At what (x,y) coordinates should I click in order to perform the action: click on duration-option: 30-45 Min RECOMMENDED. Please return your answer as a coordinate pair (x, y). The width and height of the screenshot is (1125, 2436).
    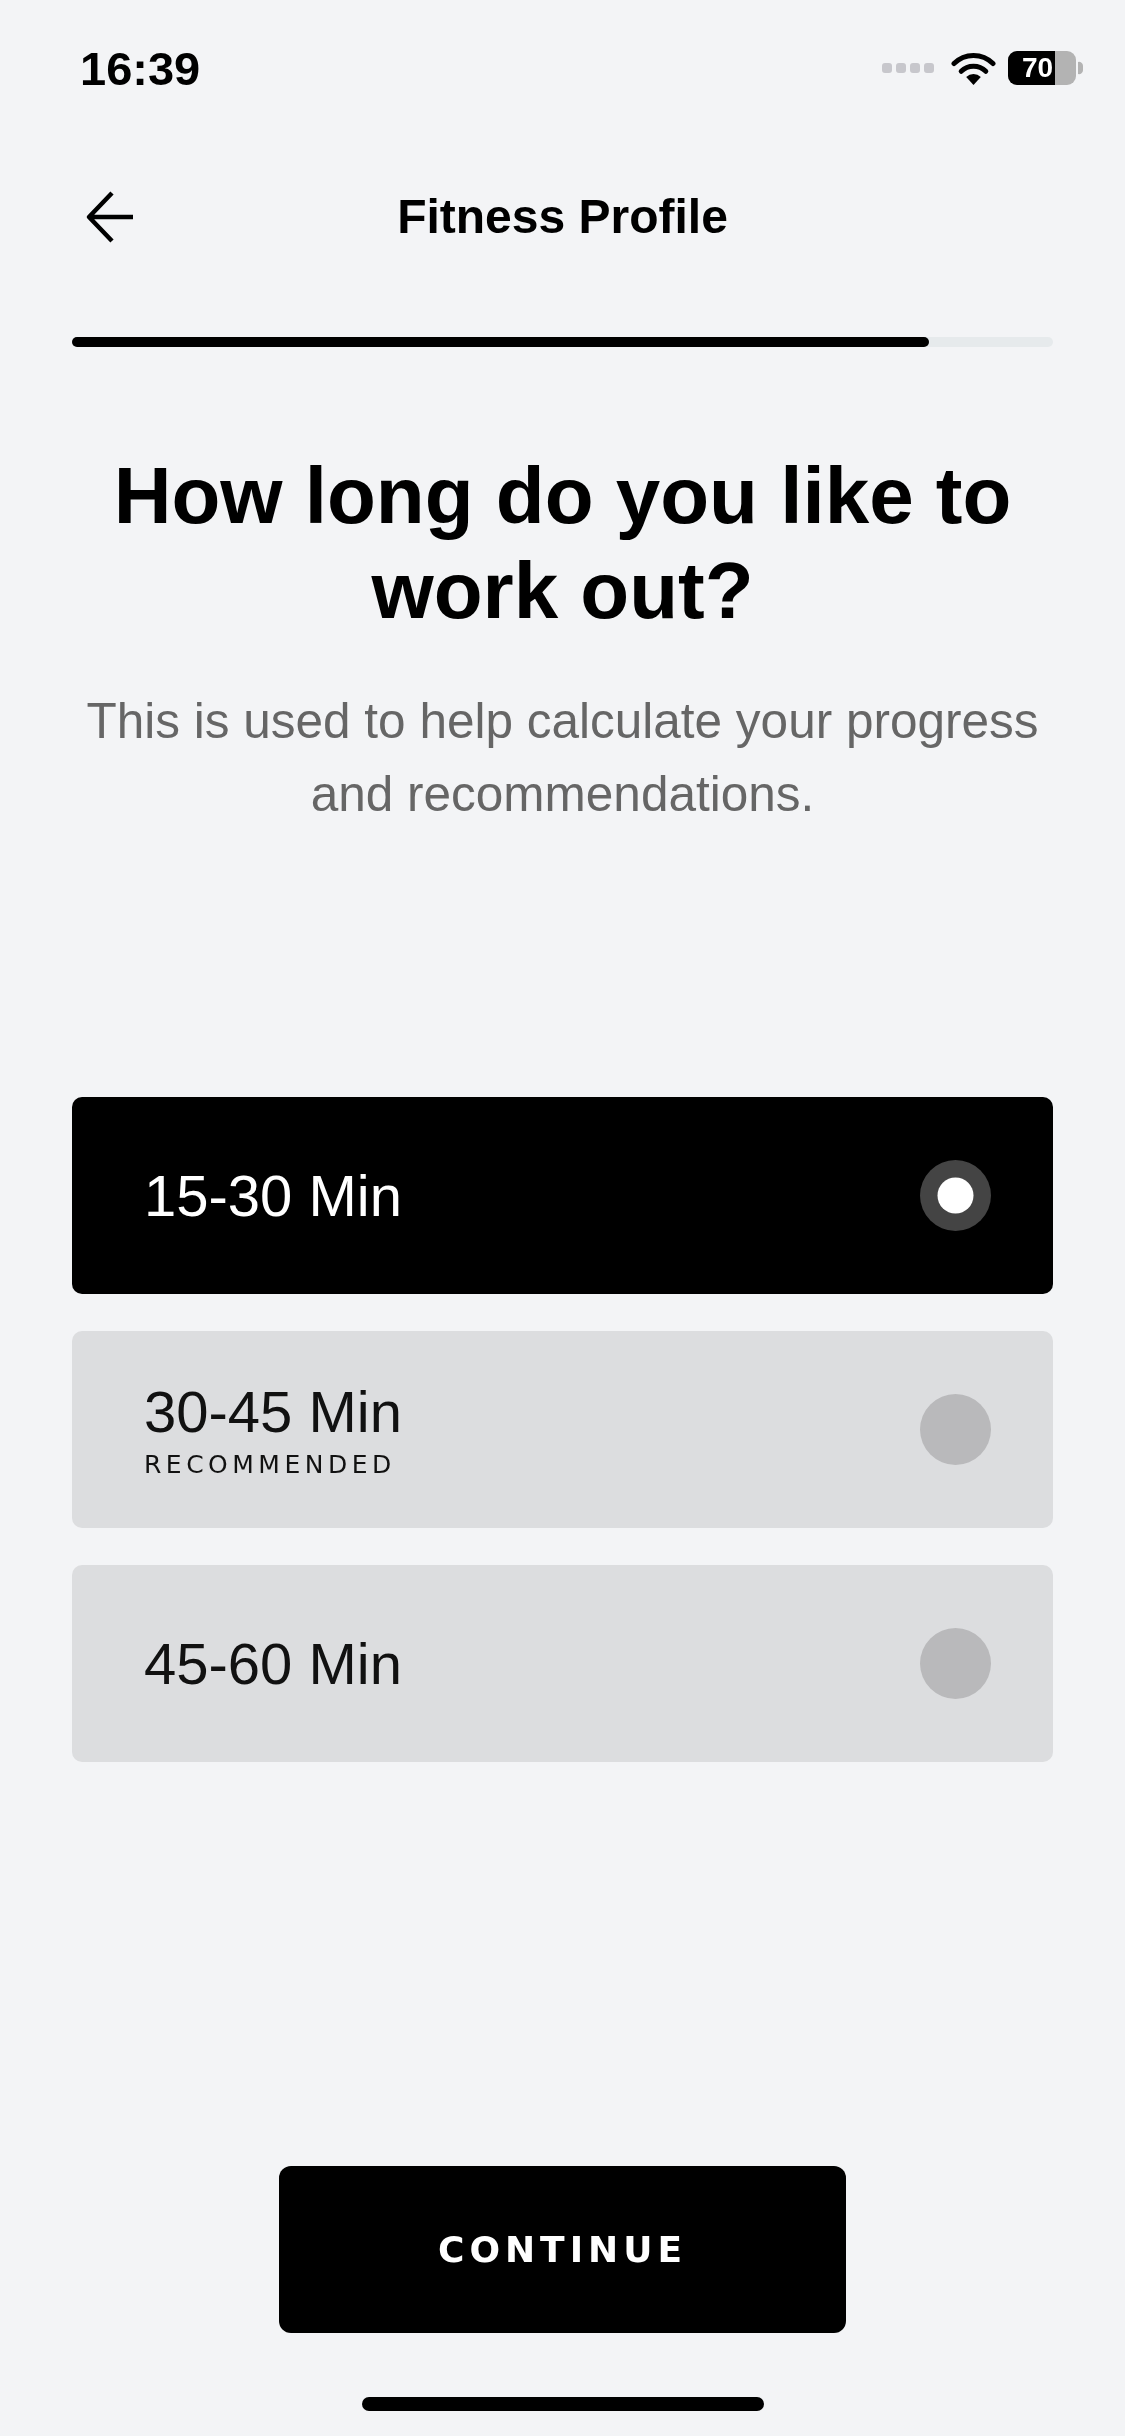
    Looking at the image, I should click on (562, 1429).